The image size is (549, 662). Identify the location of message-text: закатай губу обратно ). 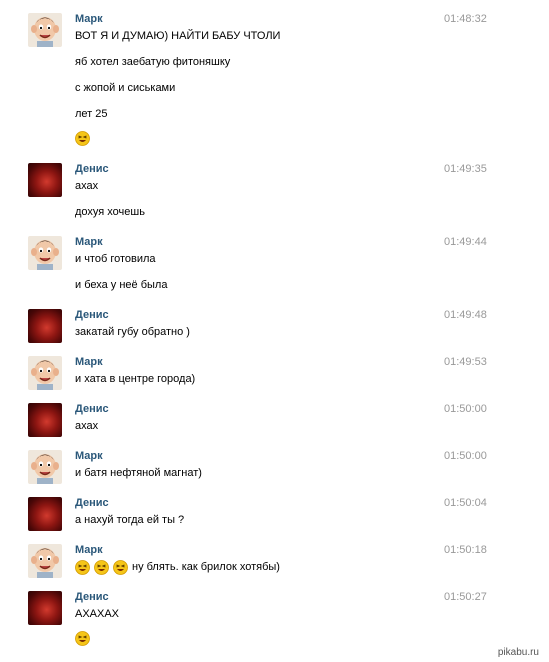
(132, 332).